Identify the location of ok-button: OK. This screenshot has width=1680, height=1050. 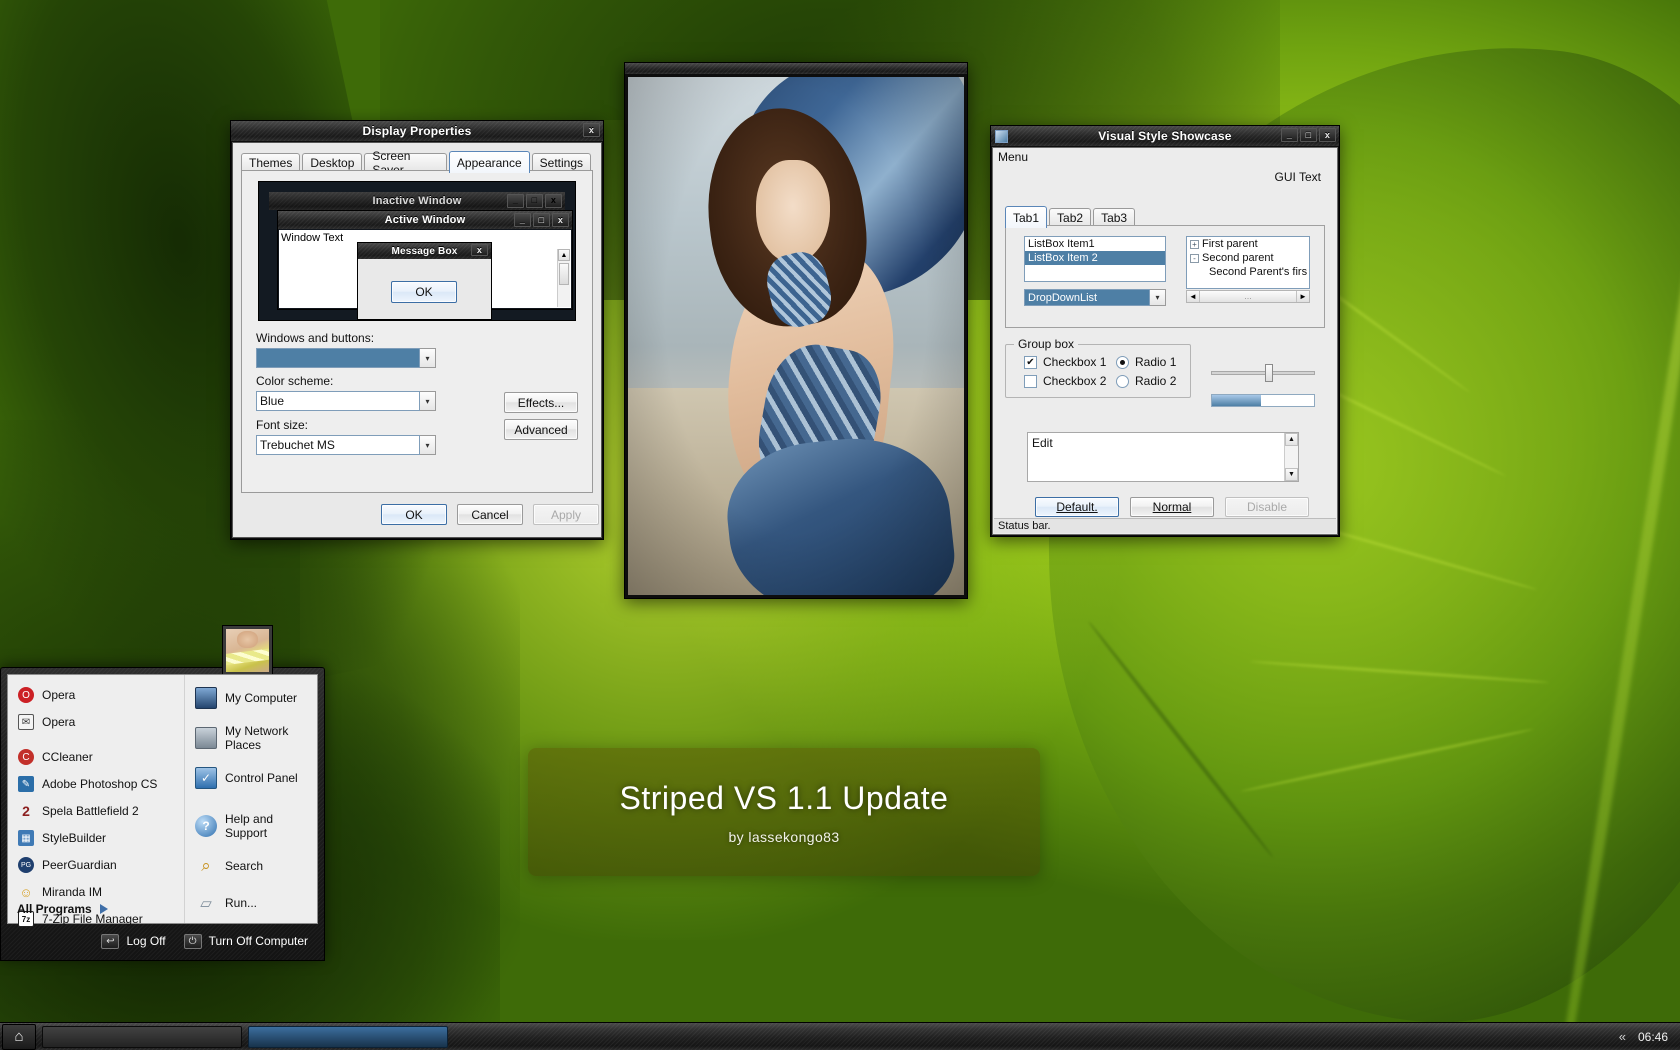
(414, 514).